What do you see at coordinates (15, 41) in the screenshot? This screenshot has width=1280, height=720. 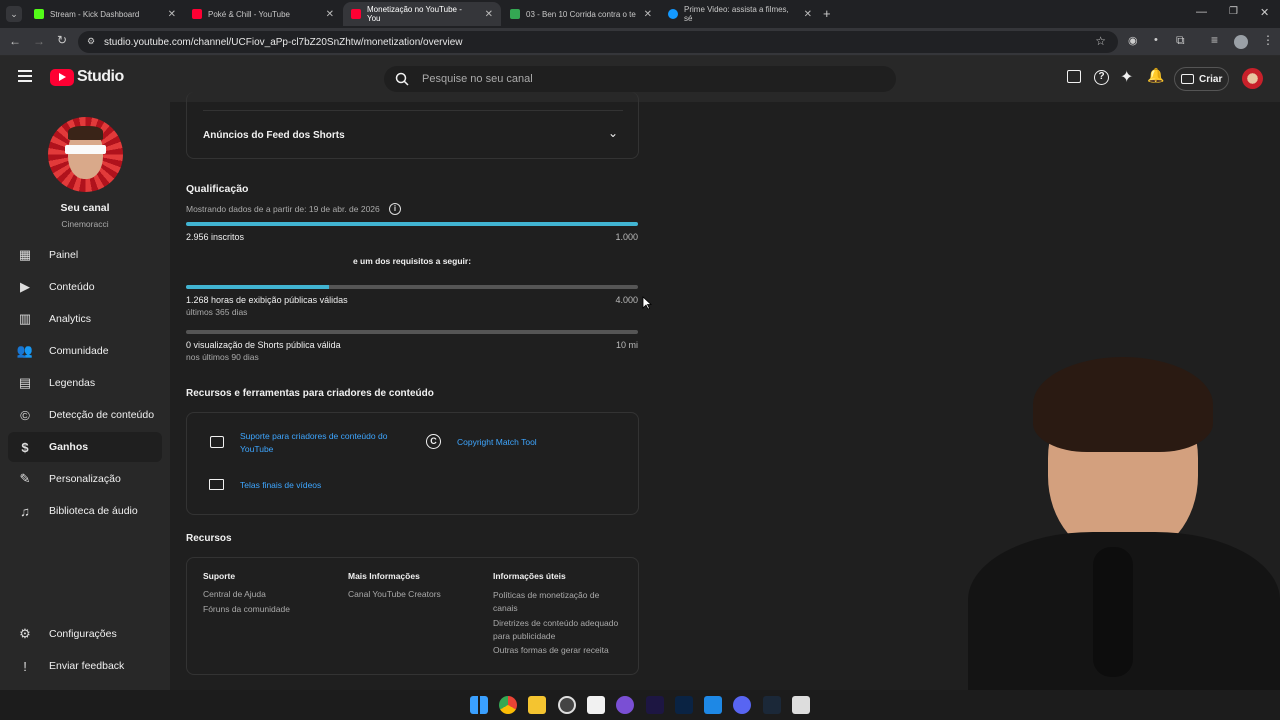 I see `back-icon: ←` at bounding box center [15, 41].